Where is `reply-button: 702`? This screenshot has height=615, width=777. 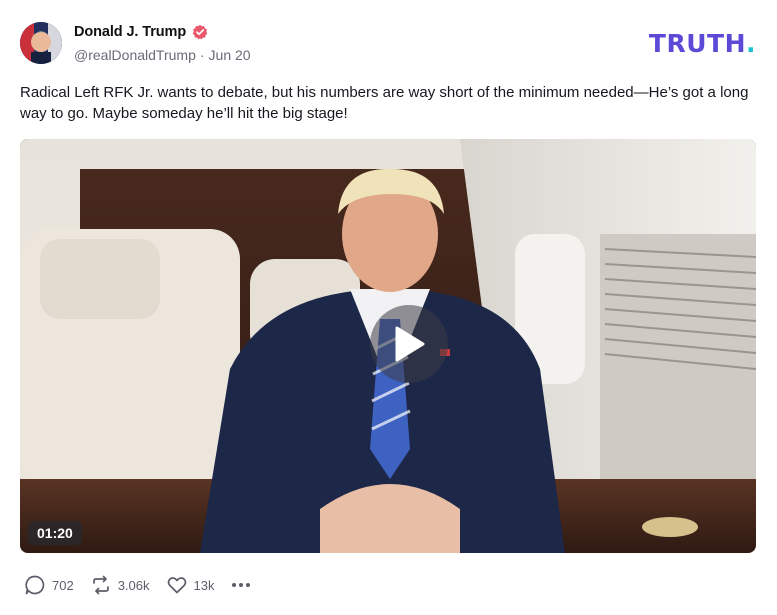
reply-button: 702 is located at coordinates (49, 585).